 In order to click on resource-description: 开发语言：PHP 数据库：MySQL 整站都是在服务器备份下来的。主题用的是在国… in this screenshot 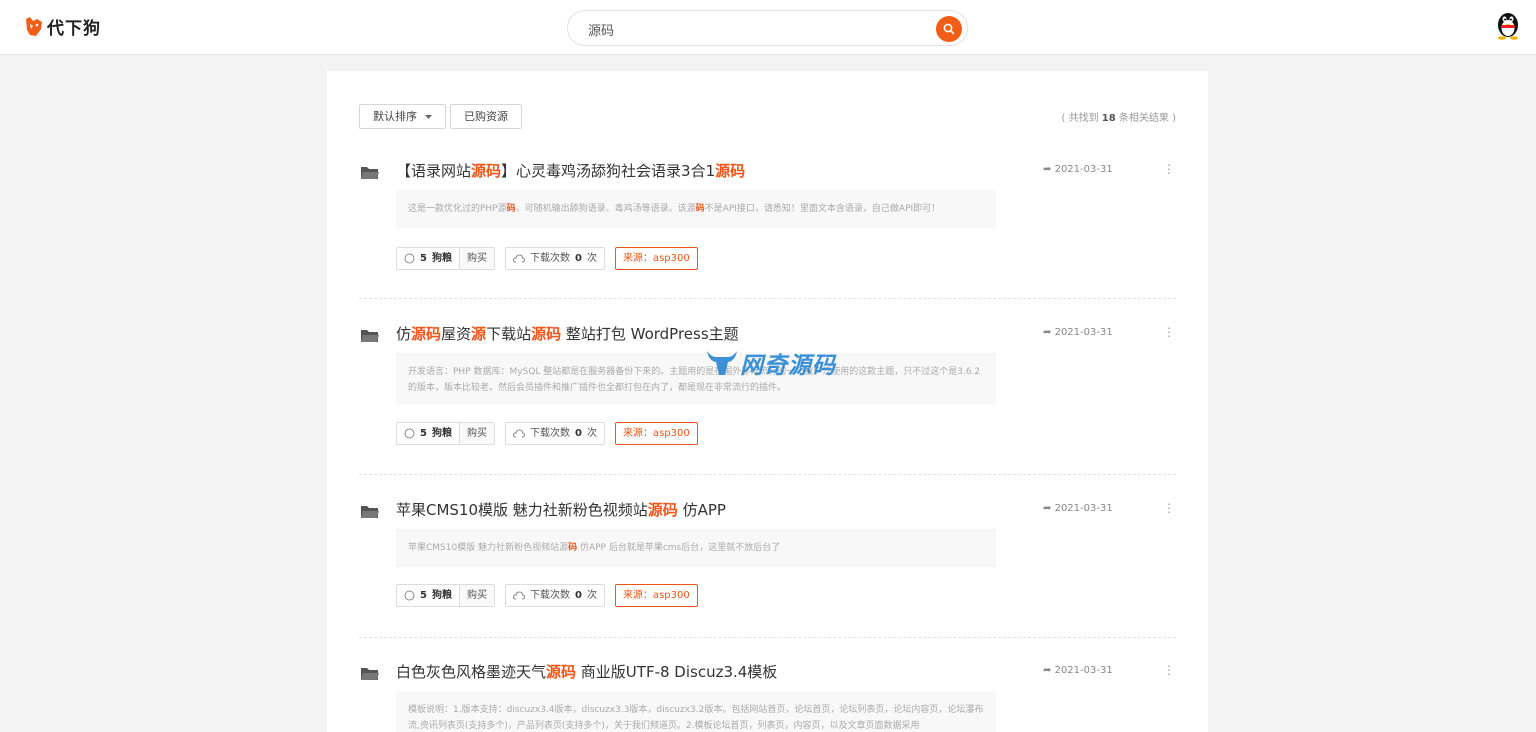, I will do `click(696, 379)`.